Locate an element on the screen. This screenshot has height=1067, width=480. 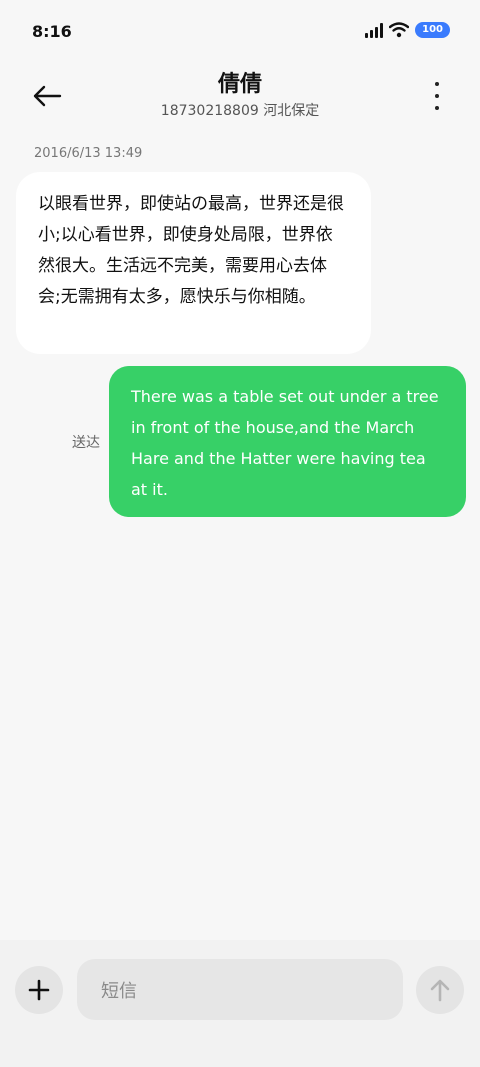
conversation-header: 倩倩 18730218809 河北保定 is located at coordinates (240, 96).